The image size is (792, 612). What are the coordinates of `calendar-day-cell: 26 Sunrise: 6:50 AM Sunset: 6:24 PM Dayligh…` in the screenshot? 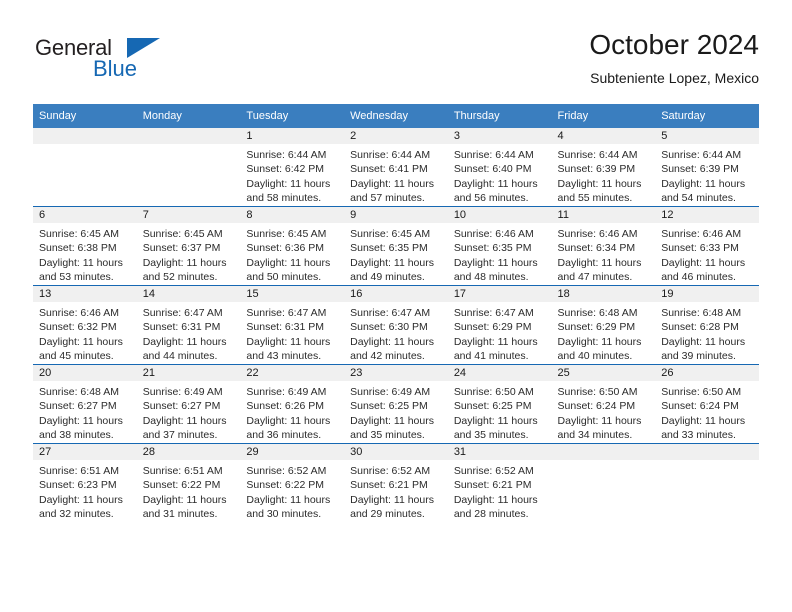 It's located at (707, 404).